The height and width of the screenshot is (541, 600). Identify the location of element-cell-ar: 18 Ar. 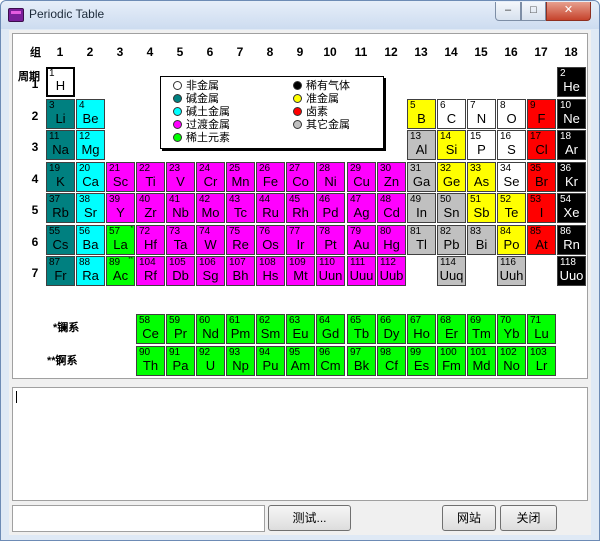
(571, 145).